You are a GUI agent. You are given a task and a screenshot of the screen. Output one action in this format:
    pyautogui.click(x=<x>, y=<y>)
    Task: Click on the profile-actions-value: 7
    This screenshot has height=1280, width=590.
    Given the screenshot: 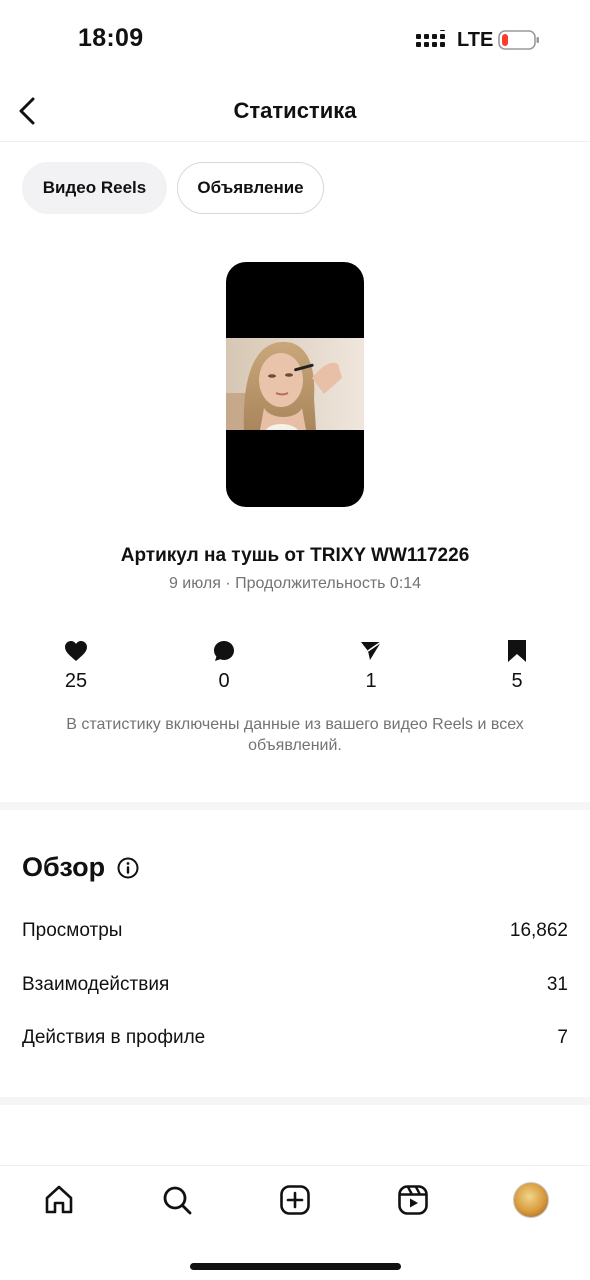 What is the action you would take?
    pyautogui.click(x=562, y=1037)
    